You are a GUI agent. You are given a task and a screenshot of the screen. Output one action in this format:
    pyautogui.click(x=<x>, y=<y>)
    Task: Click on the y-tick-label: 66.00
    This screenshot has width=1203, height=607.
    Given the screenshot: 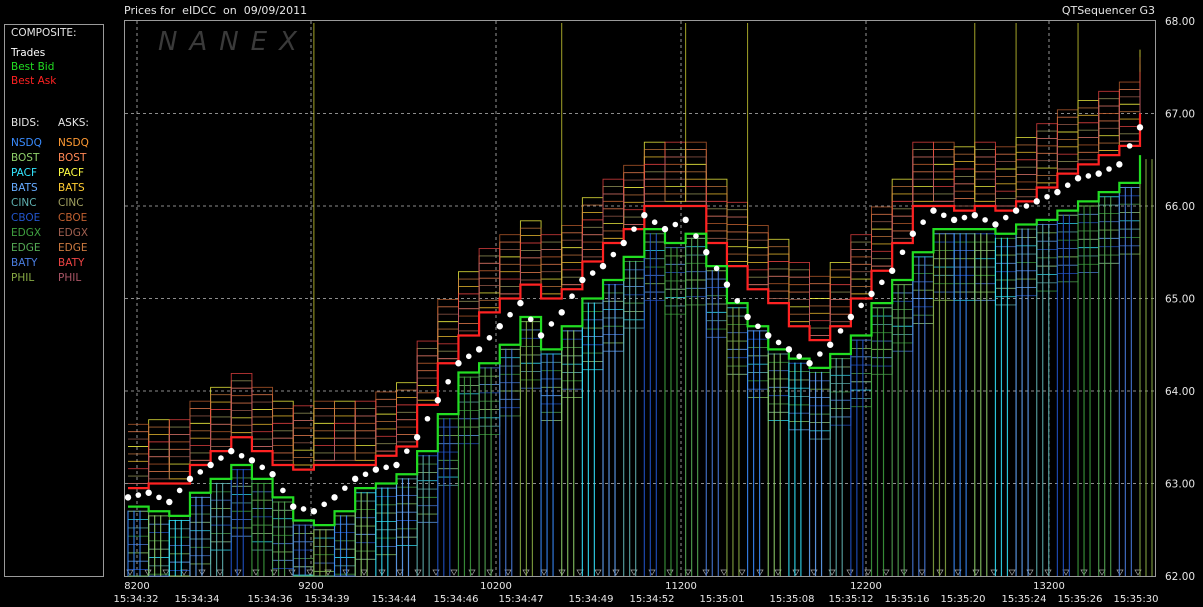 What is the action you would take?
    pyautogui.click(x=1180, y=207)
    